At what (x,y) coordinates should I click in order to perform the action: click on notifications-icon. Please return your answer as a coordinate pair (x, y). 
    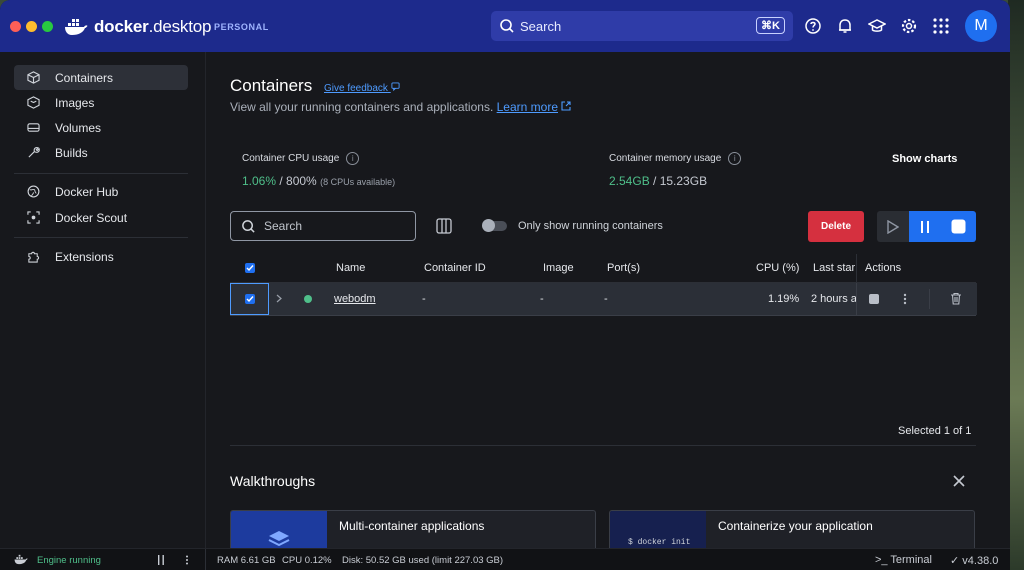
    Looking at the image, I should click on (845, 26).